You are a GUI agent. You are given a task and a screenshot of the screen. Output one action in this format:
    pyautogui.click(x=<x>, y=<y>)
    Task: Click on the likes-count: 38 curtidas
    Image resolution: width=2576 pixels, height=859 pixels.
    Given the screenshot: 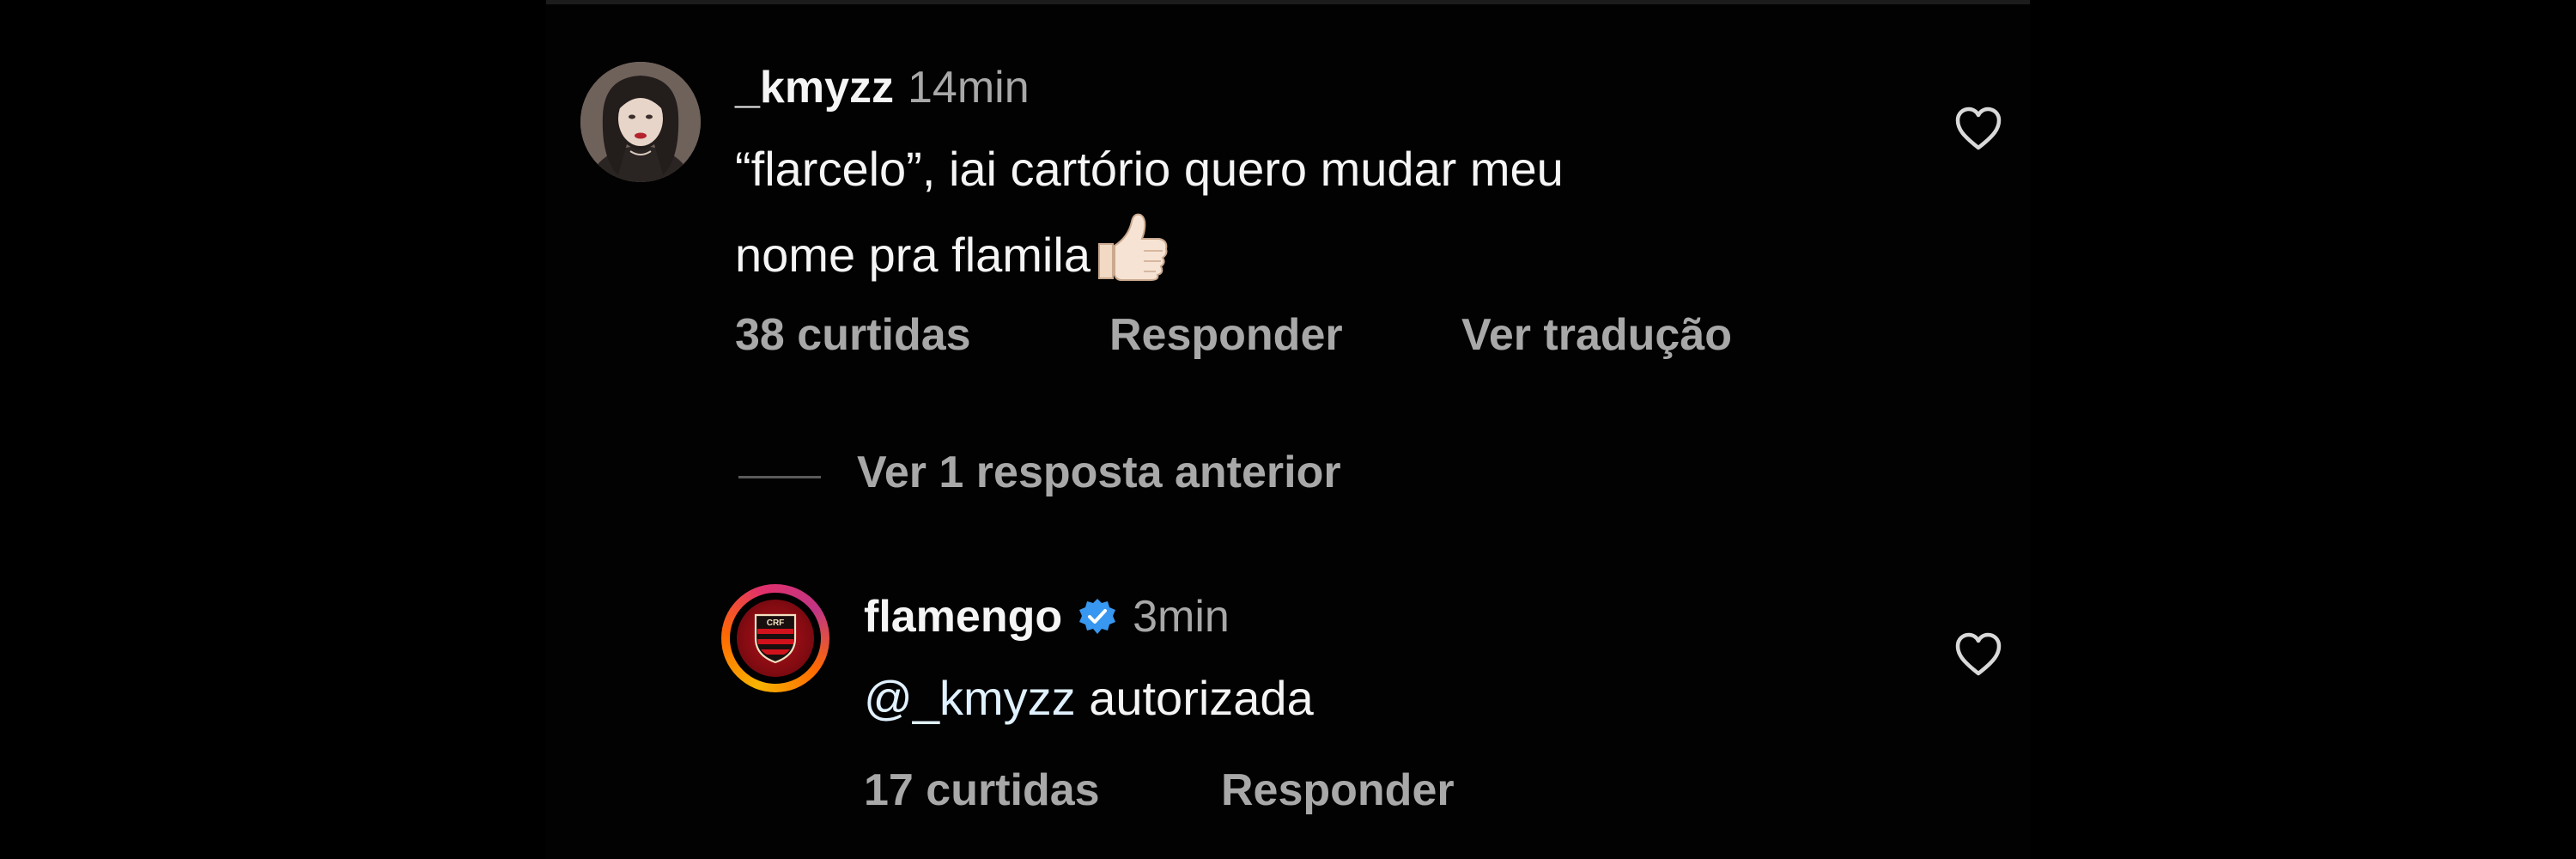 What is the action you would take?
    pyautogui.click(x=853, y=335)
    